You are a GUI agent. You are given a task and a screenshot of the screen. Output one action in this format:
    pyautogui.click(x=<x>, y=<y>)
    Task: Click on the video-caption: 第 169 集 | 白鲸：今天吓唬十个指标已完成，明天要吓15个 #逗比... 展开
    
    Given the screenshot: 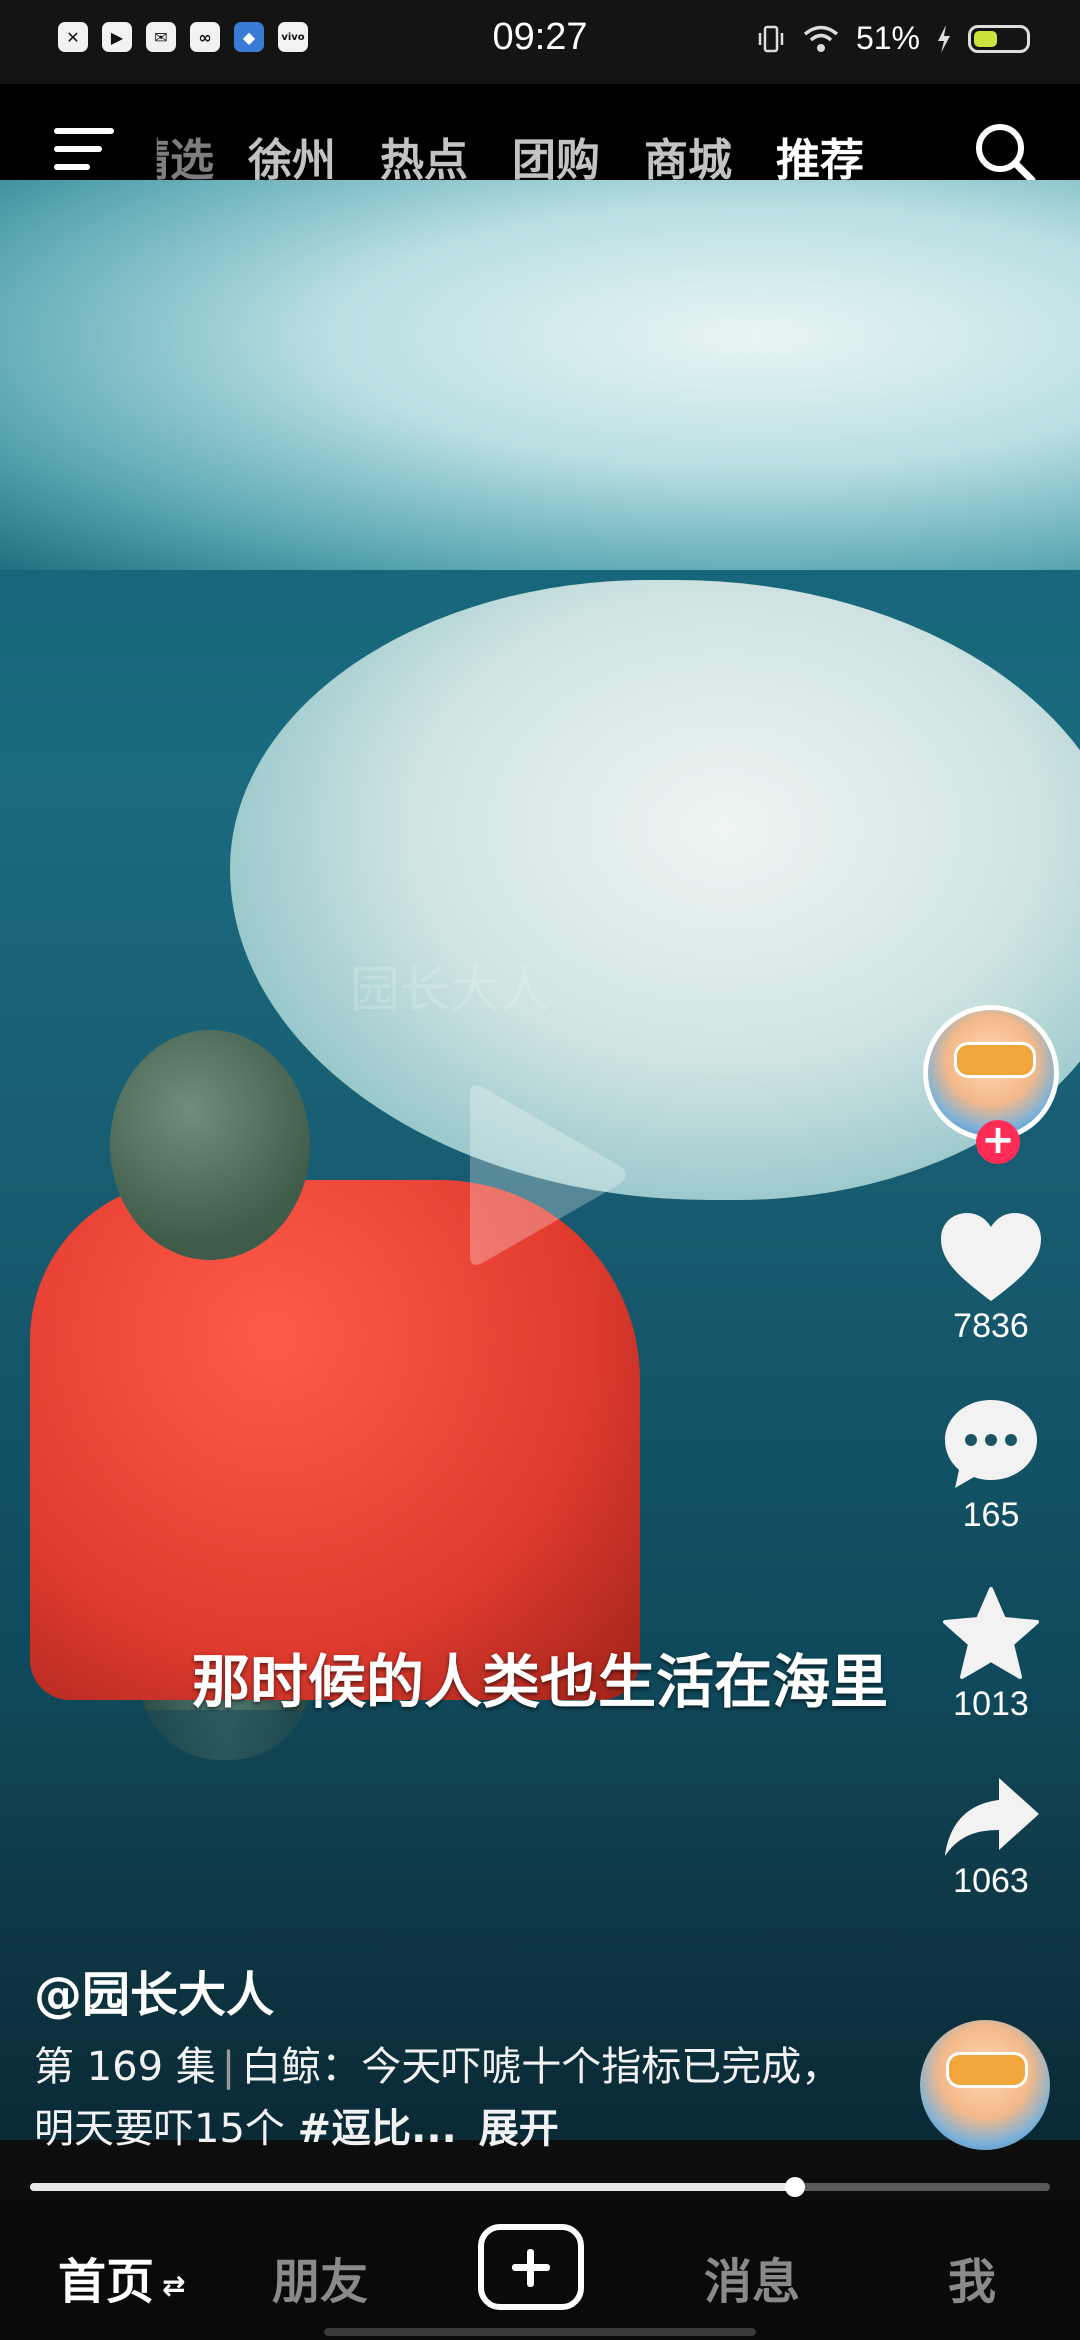 What is the action you would take?
    pyautogui.click(x=444, y=2098)
    